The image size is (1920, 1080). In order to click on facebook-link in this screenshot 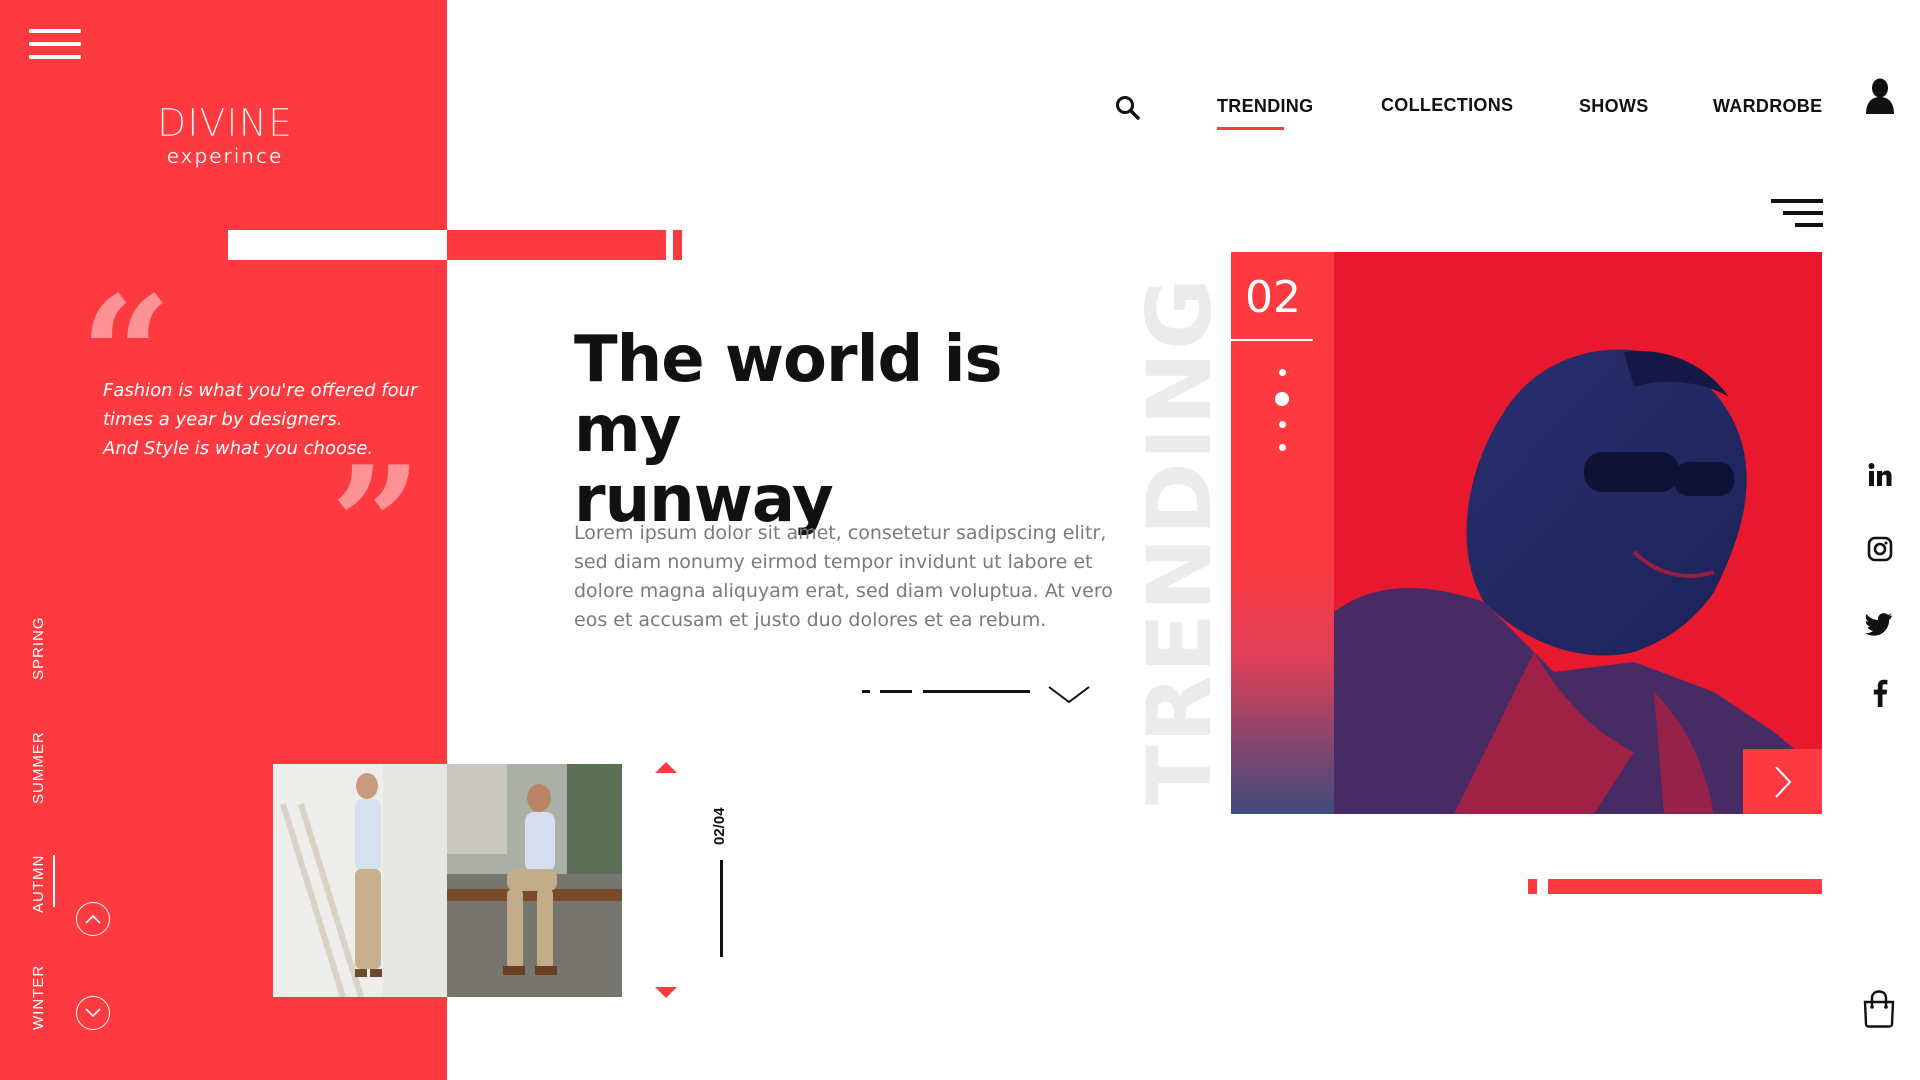, I will do `click(1880, 693)`.